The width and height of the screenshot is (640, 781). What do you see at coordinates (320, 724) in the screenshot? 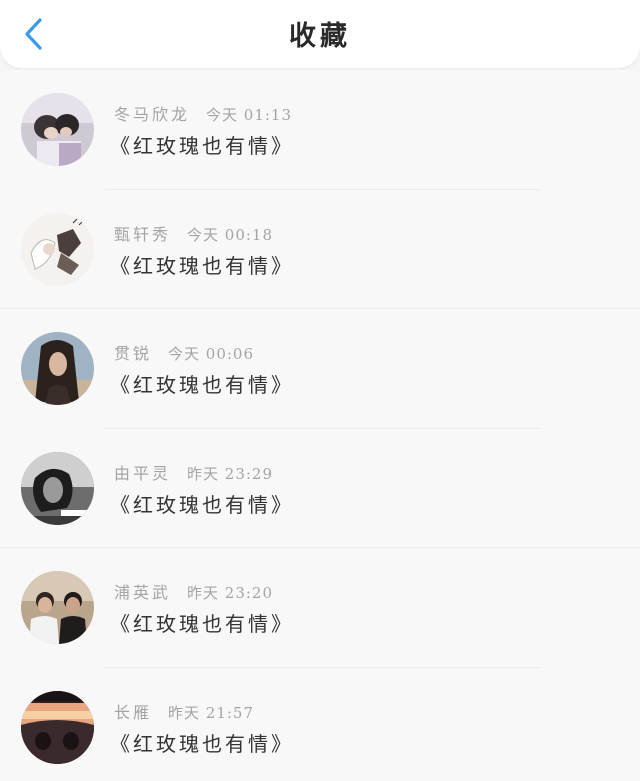
I see `favorite-item: 长雁 昨天 21:57 《红玫瑰也有情》` at bounding box center [320, 724].